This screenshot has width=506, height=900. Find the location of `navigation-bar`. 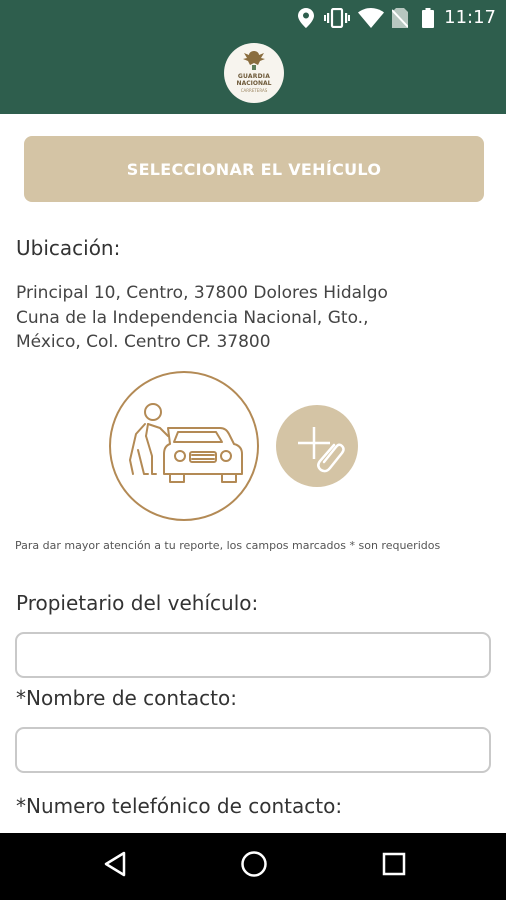

navigation-bar is located at coordinates (253, 866).